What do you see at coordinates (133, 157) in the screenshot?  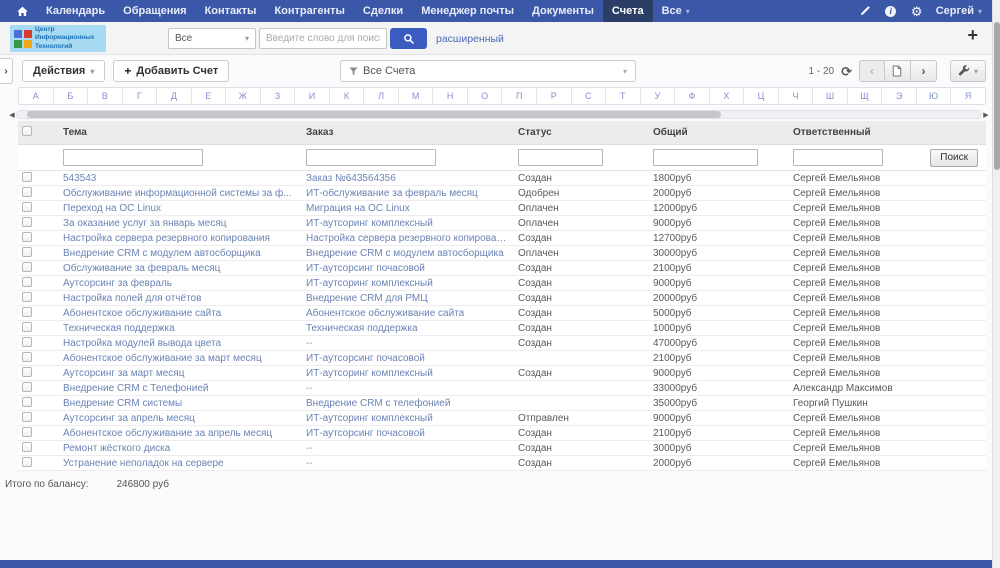 I see `filter-subject-input` at bounding box center [133, 157].